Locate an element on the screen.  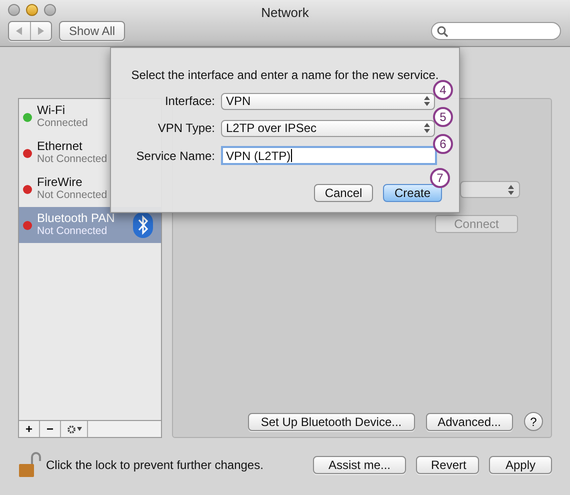
show-all-button: Show All is located at coordinates (92, 31).